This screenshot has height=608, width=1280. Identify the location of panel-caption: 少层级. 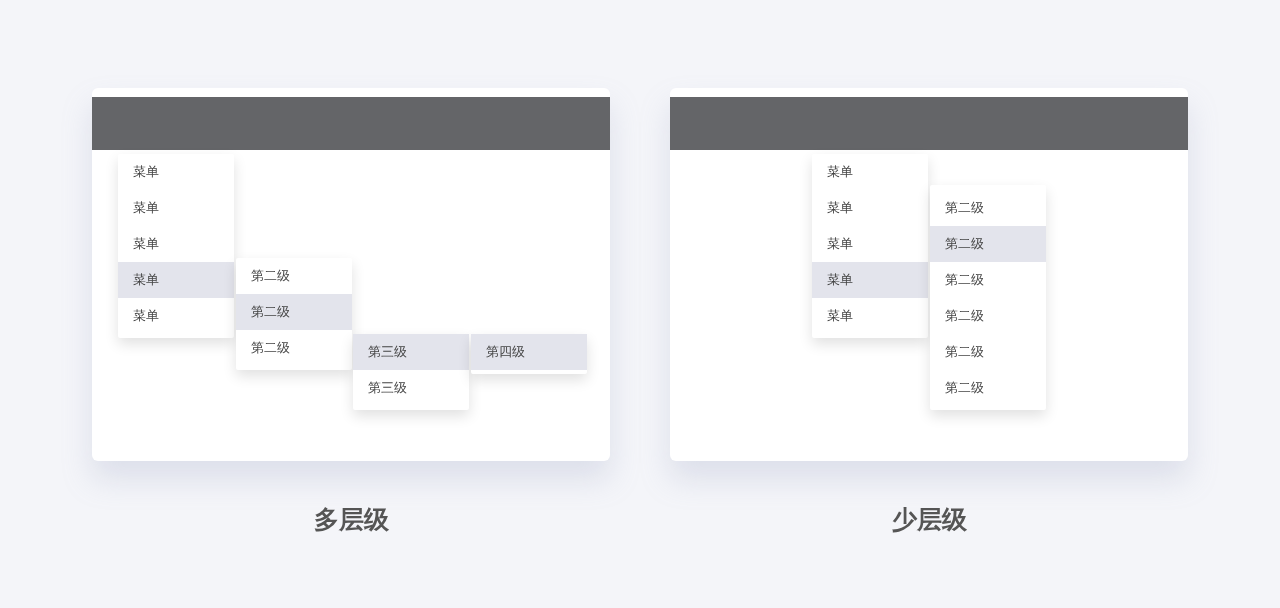
(929, 520).